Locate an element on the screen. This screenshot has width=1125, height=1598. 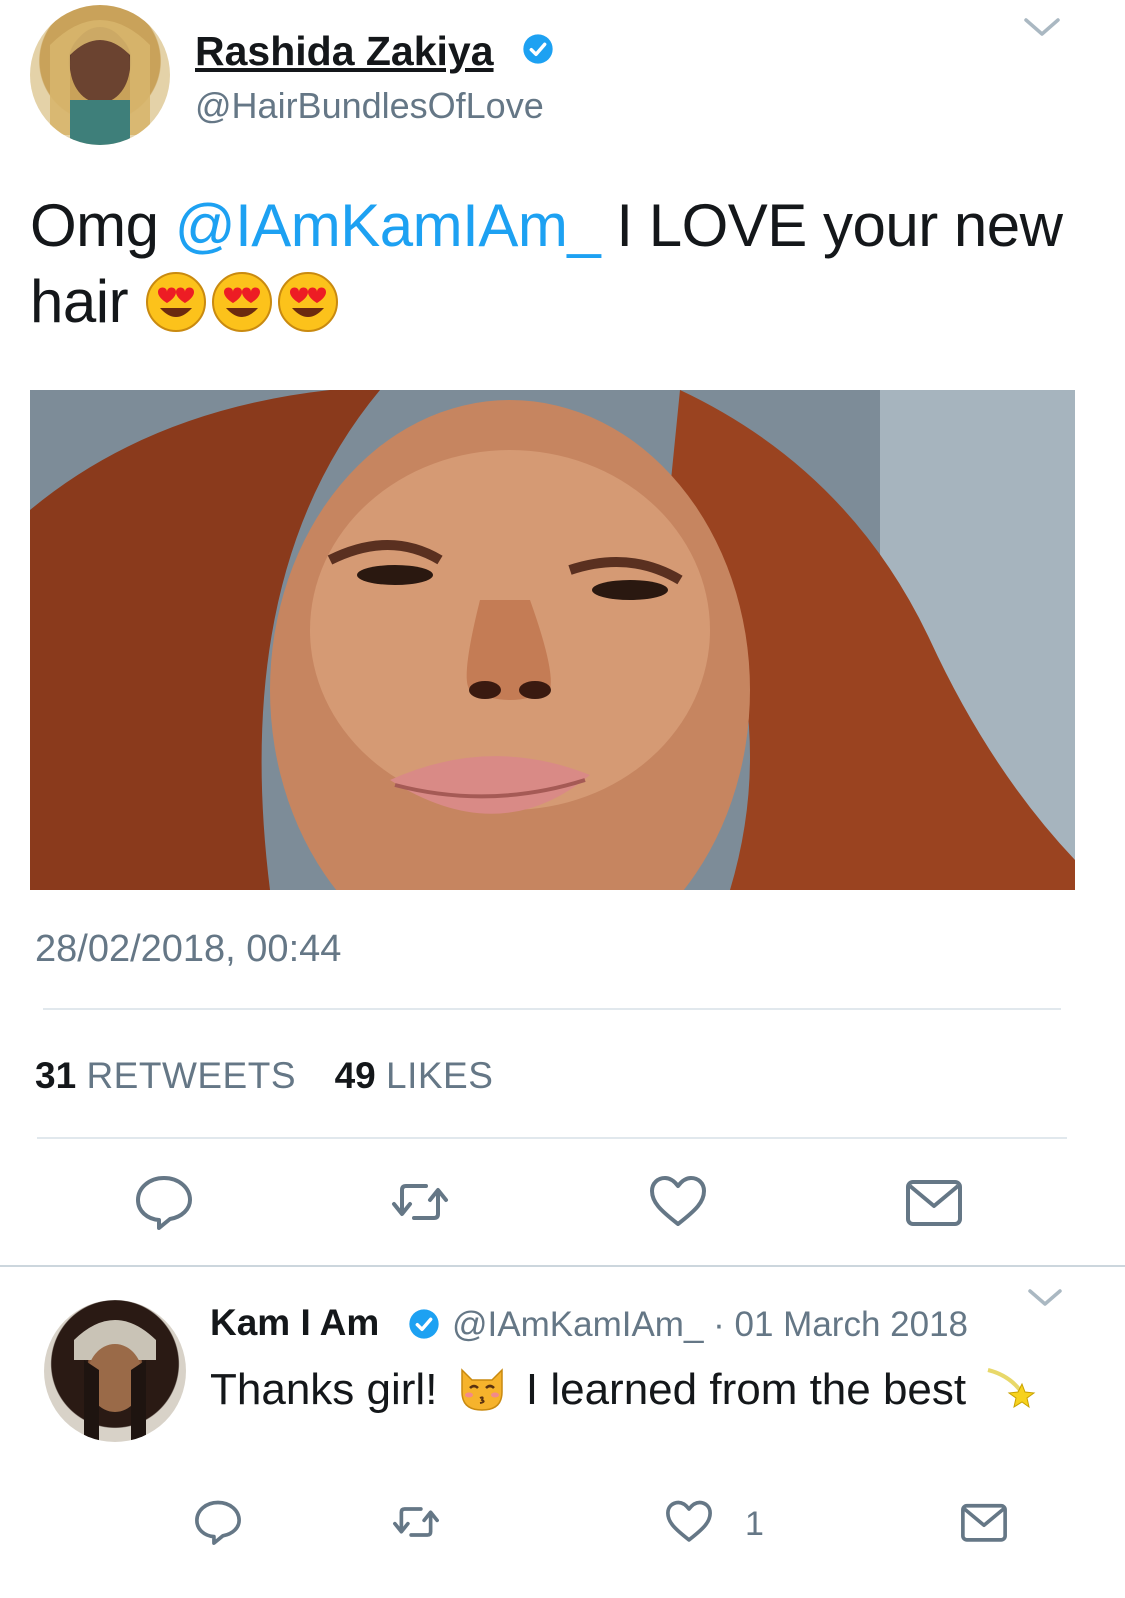
reply-author-name: Kam I Am is located at coordinates (294, 1323).